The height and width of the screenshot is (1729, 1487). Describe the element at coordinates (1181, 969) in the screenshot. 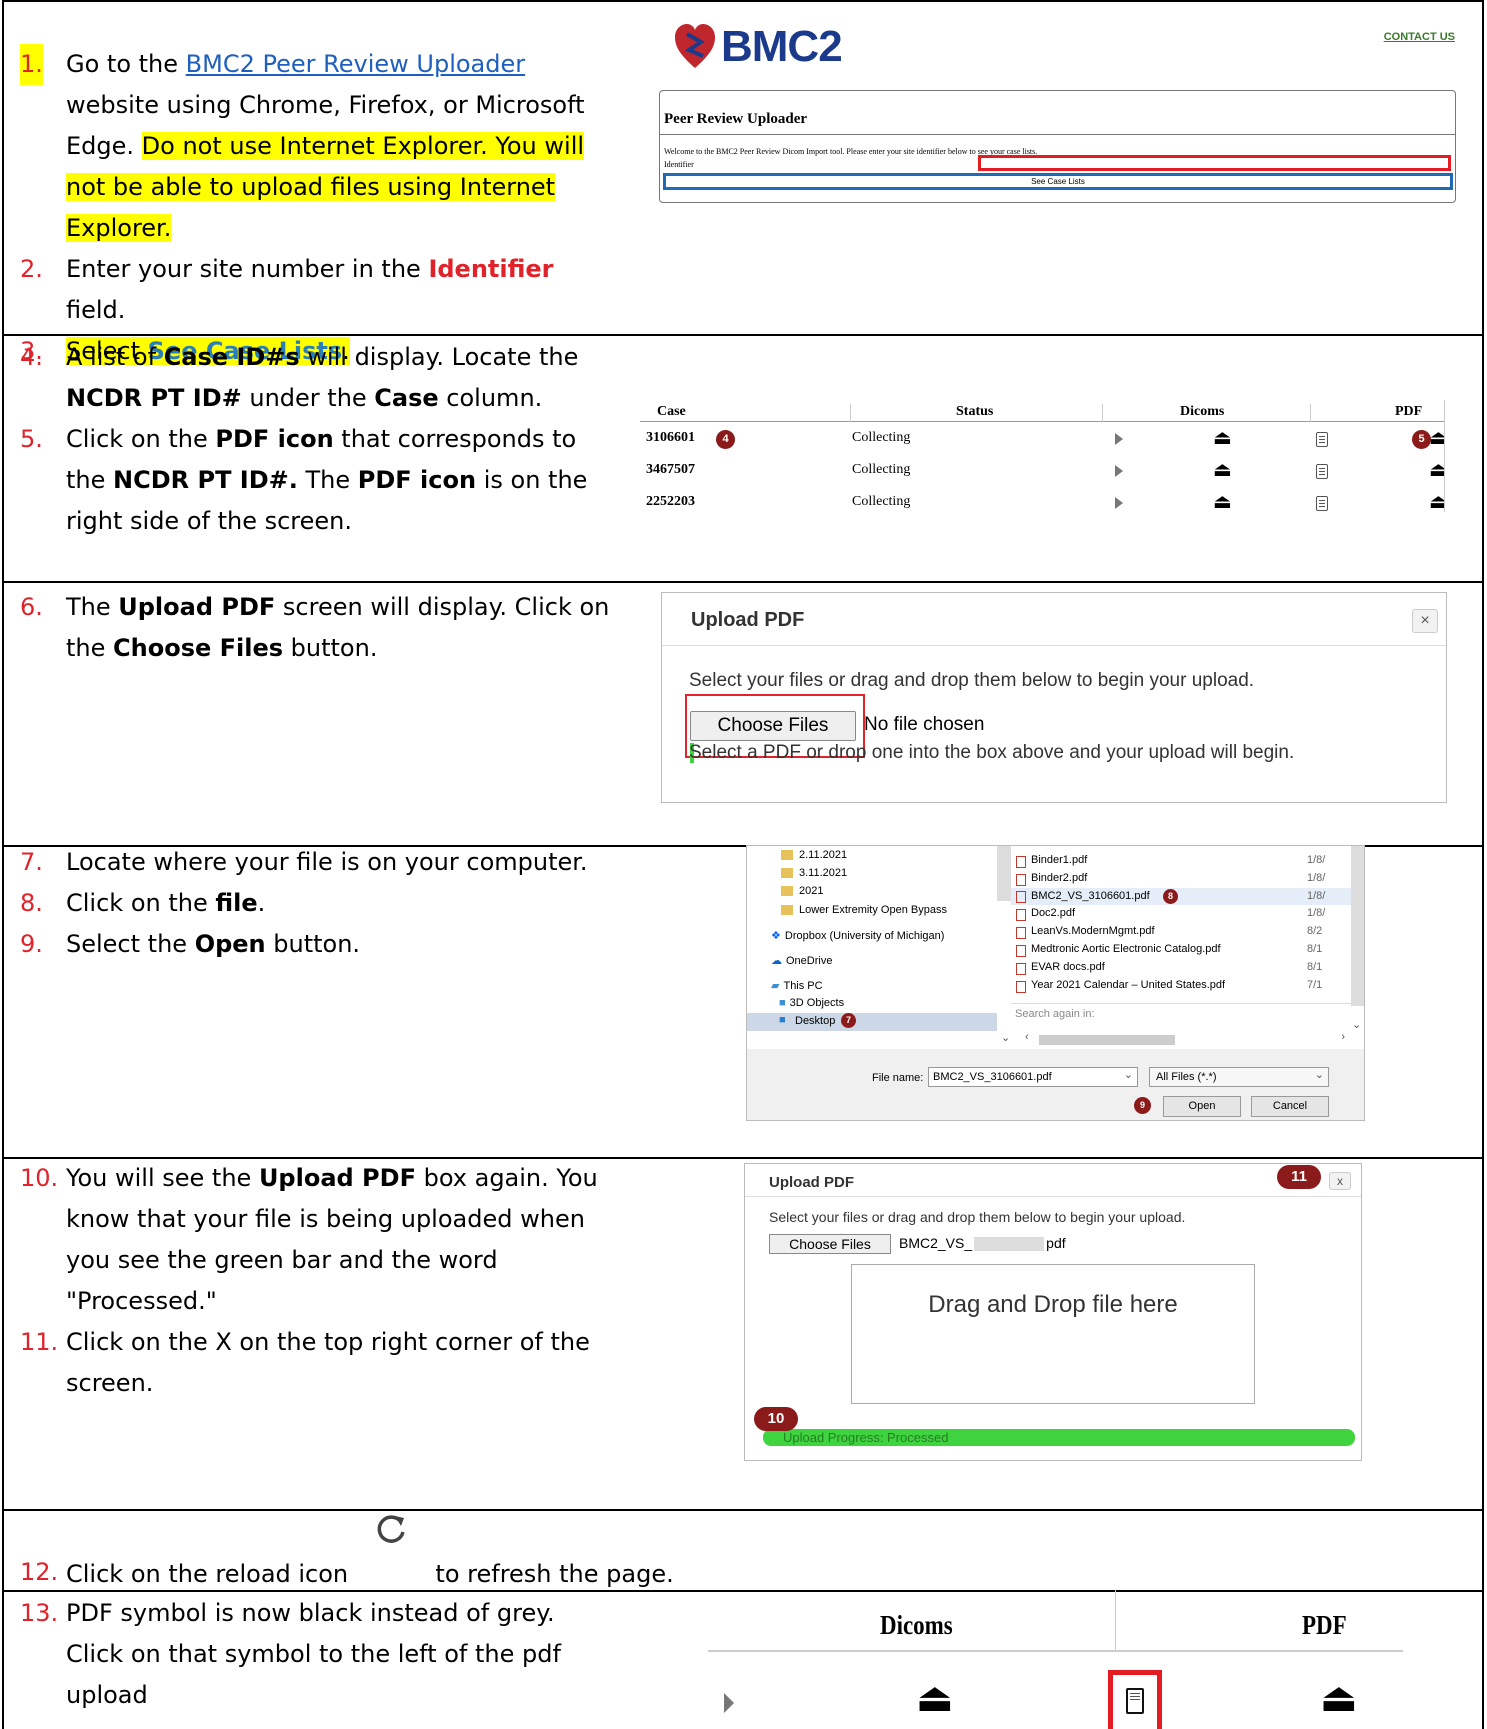

I see `file-row: EVAR docs.pdf 8/1` at that location.